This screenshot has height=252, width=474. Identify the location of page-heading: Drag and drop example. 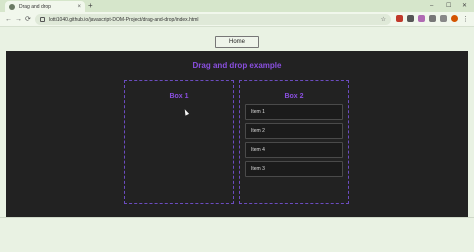
(237, 65).